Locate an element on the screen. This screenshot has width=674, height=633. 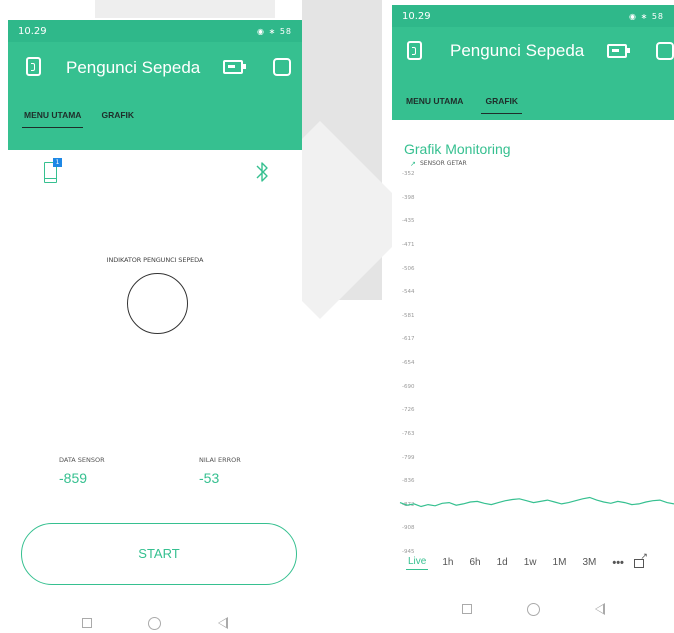
more-options-icon: ••• is located at coordinates (618, 563).